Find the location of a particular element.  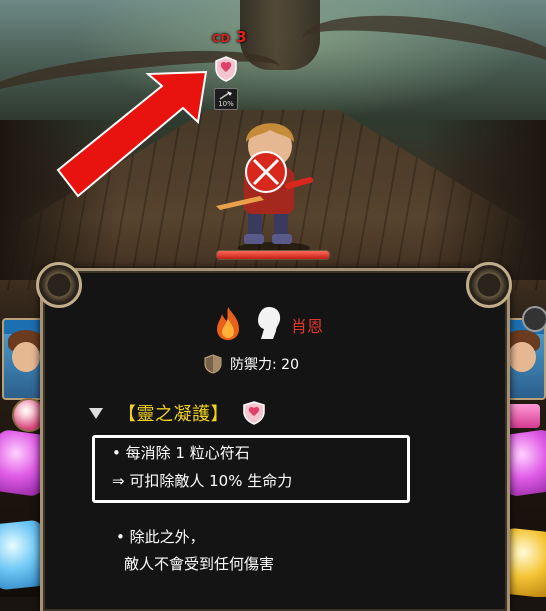

skill-desc-line-4: 敵人不會受到任何傷害 is located at coordinates (199, 564).